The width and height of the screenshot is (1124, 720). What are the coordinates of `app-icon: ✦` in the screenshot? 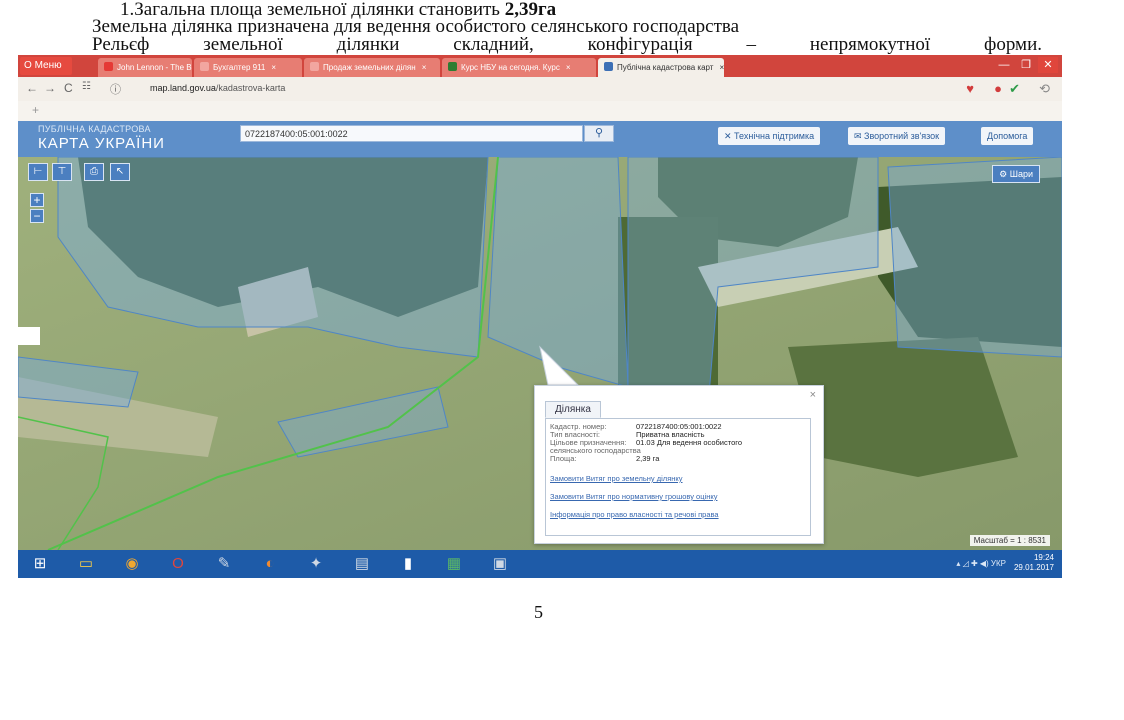 It's located at (316, 564).